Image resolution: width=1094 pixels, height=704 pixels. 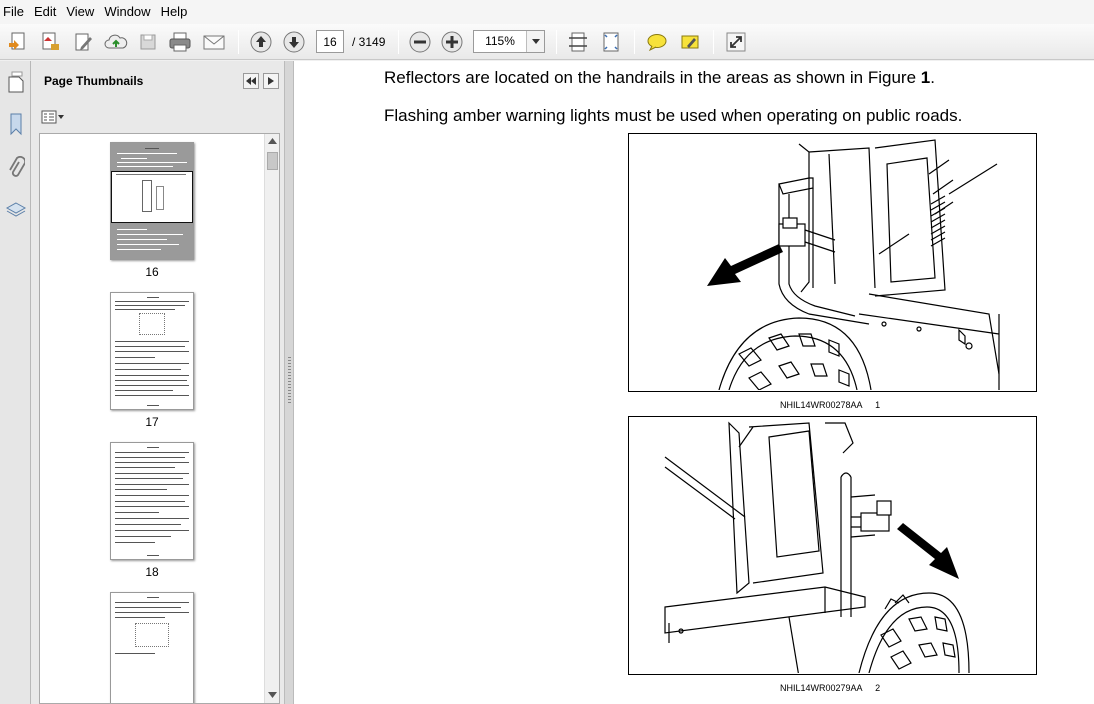 I want to click on figure-1-caption: NHIL14WR00278AA 1, so click(x=830, y=405).